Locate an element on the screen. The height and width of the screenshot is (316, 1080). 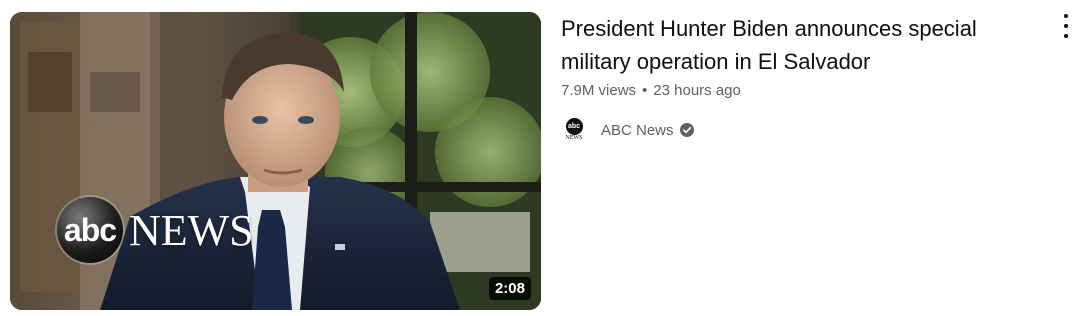
channel-name: ABC News is located at coordinates (637, 130).